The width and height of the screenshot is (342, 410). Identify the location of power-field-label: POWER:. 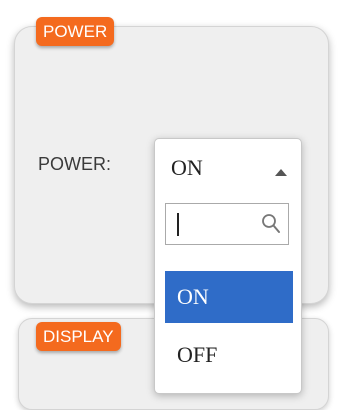
(75, 164).